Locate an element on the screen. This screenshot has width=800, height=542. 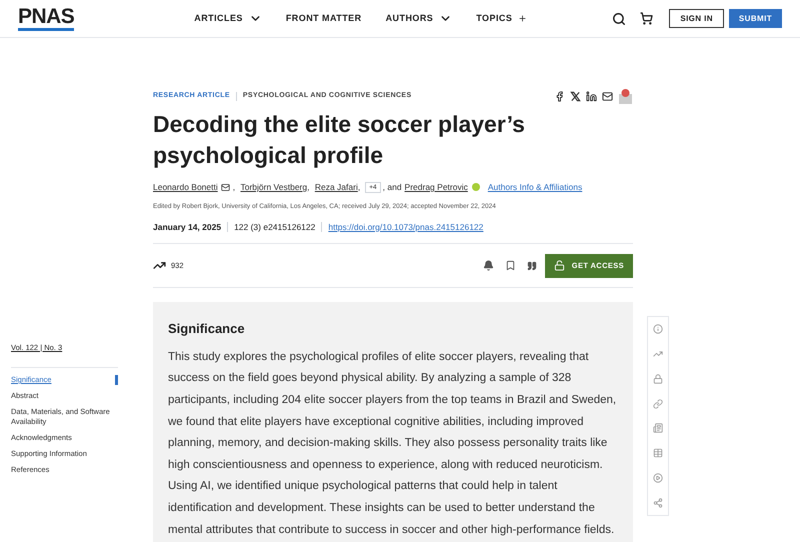
bookmark-icon is located at coordinates (510, 266).